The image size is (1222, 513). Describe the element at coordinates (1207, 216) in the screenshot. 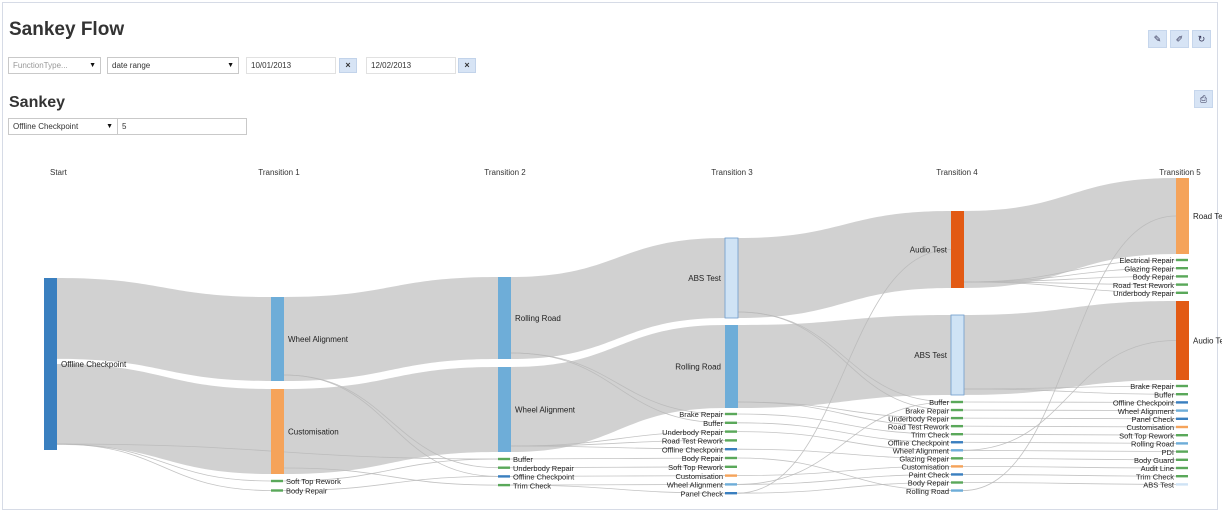

I see `sankey-node-label: Road Test` at that location.